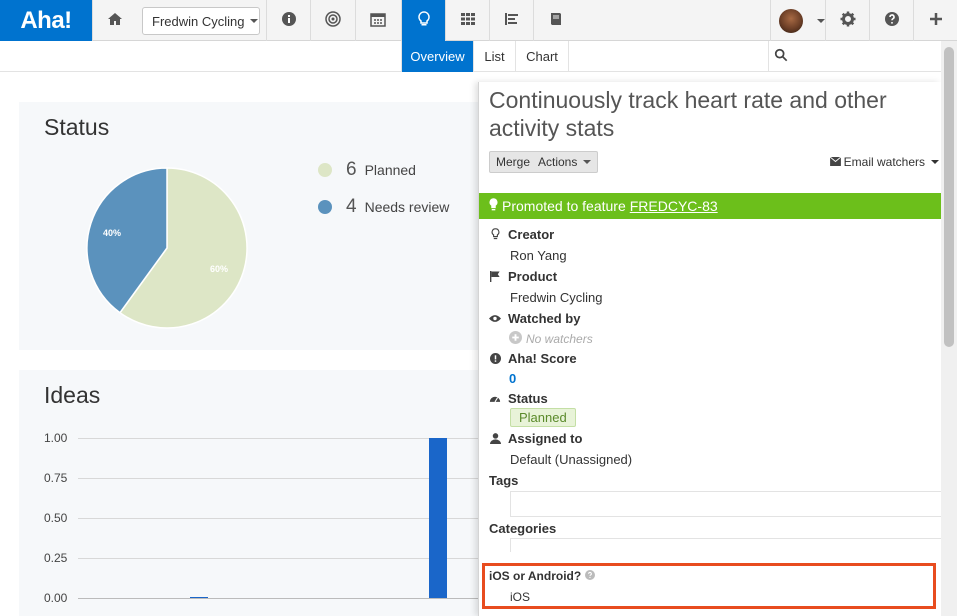 The height and width of the screenshot is (616, 957). Describe the element at coordinates (56, 598) in the screenshot. I see `y-tick-label: 0.00` at that location.